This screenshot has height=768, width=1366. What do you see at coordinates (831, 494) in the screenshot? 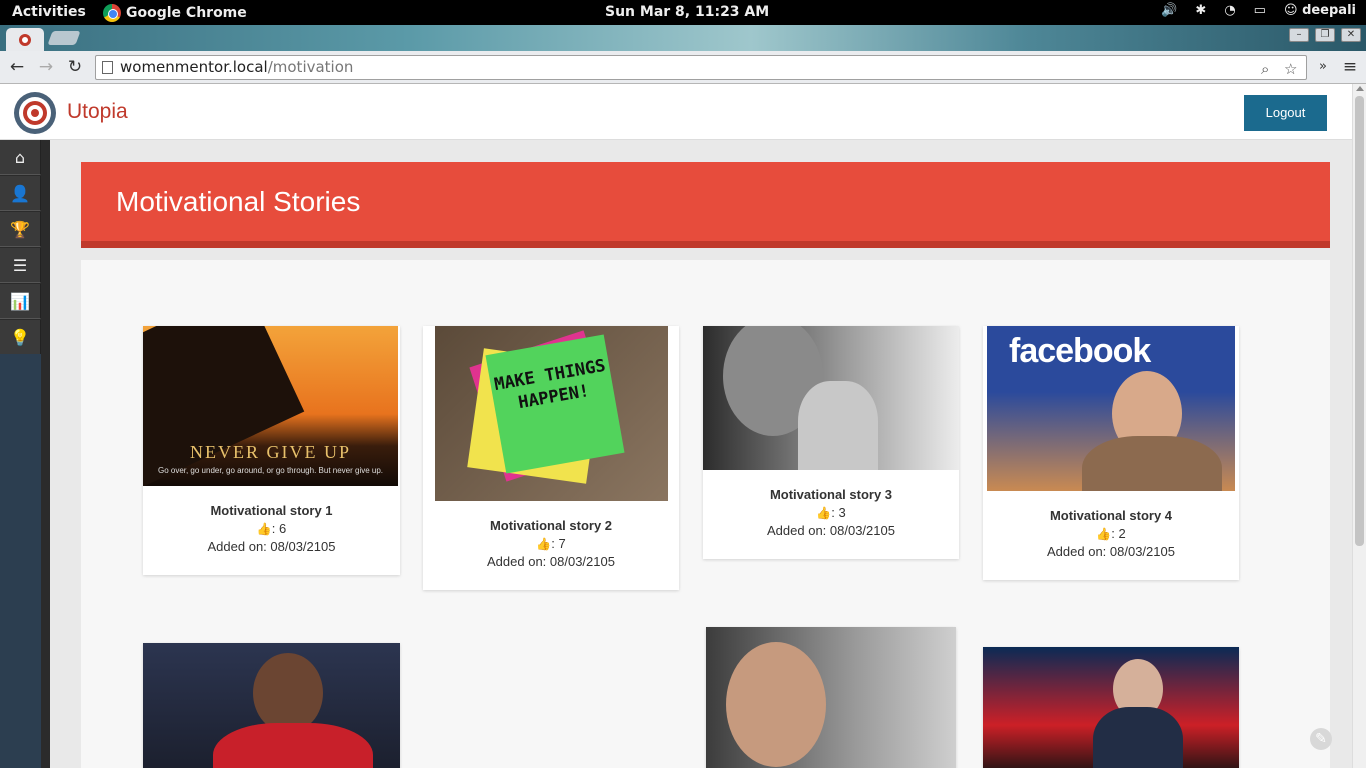
I see `story-title: Motivational story 3` at bounding box center [831, 494].